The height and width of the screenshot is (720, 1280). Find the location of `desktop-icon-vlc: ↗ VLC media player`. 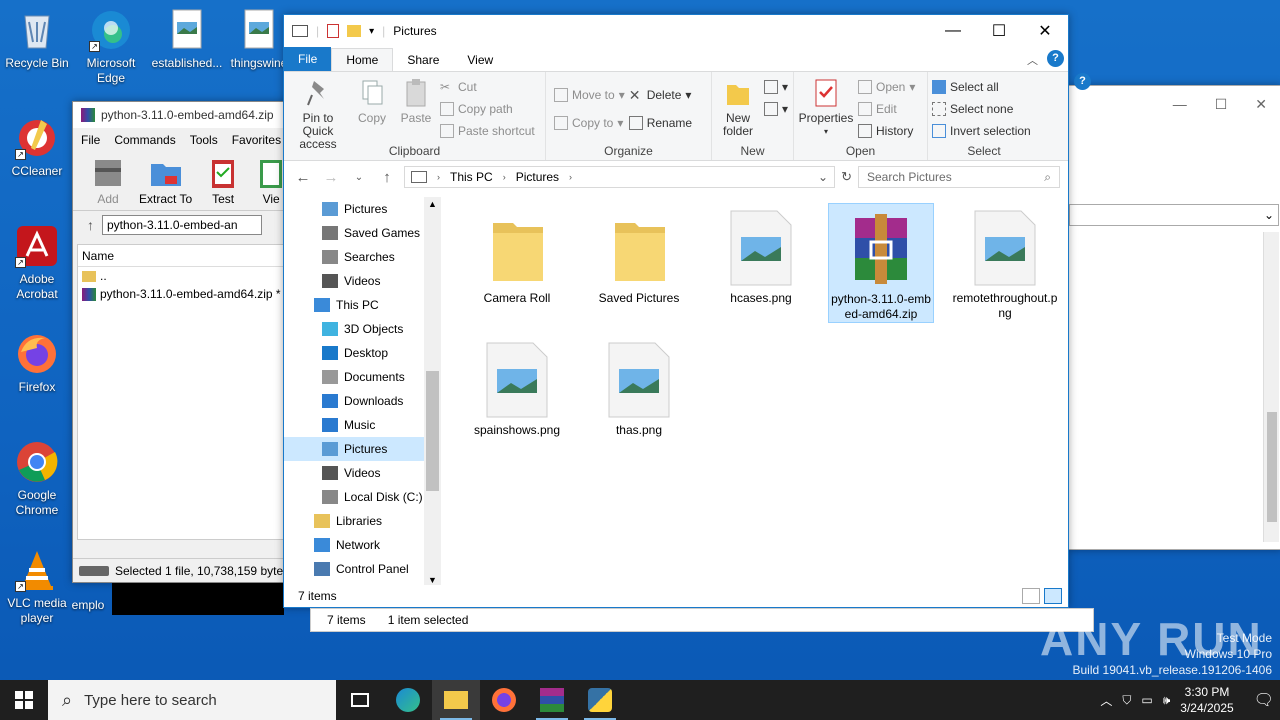

desktop-icon-vlc: ↗ VLC media player is located at coordinates (37, 587).